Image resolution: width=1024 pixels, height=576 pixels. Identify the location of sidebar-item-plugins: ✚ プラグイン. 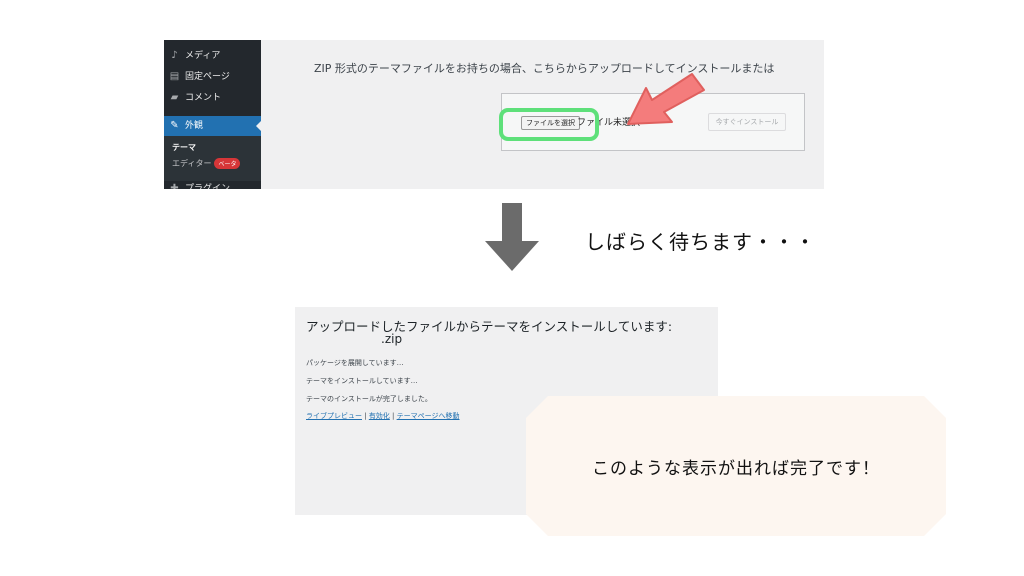
(212, 184).